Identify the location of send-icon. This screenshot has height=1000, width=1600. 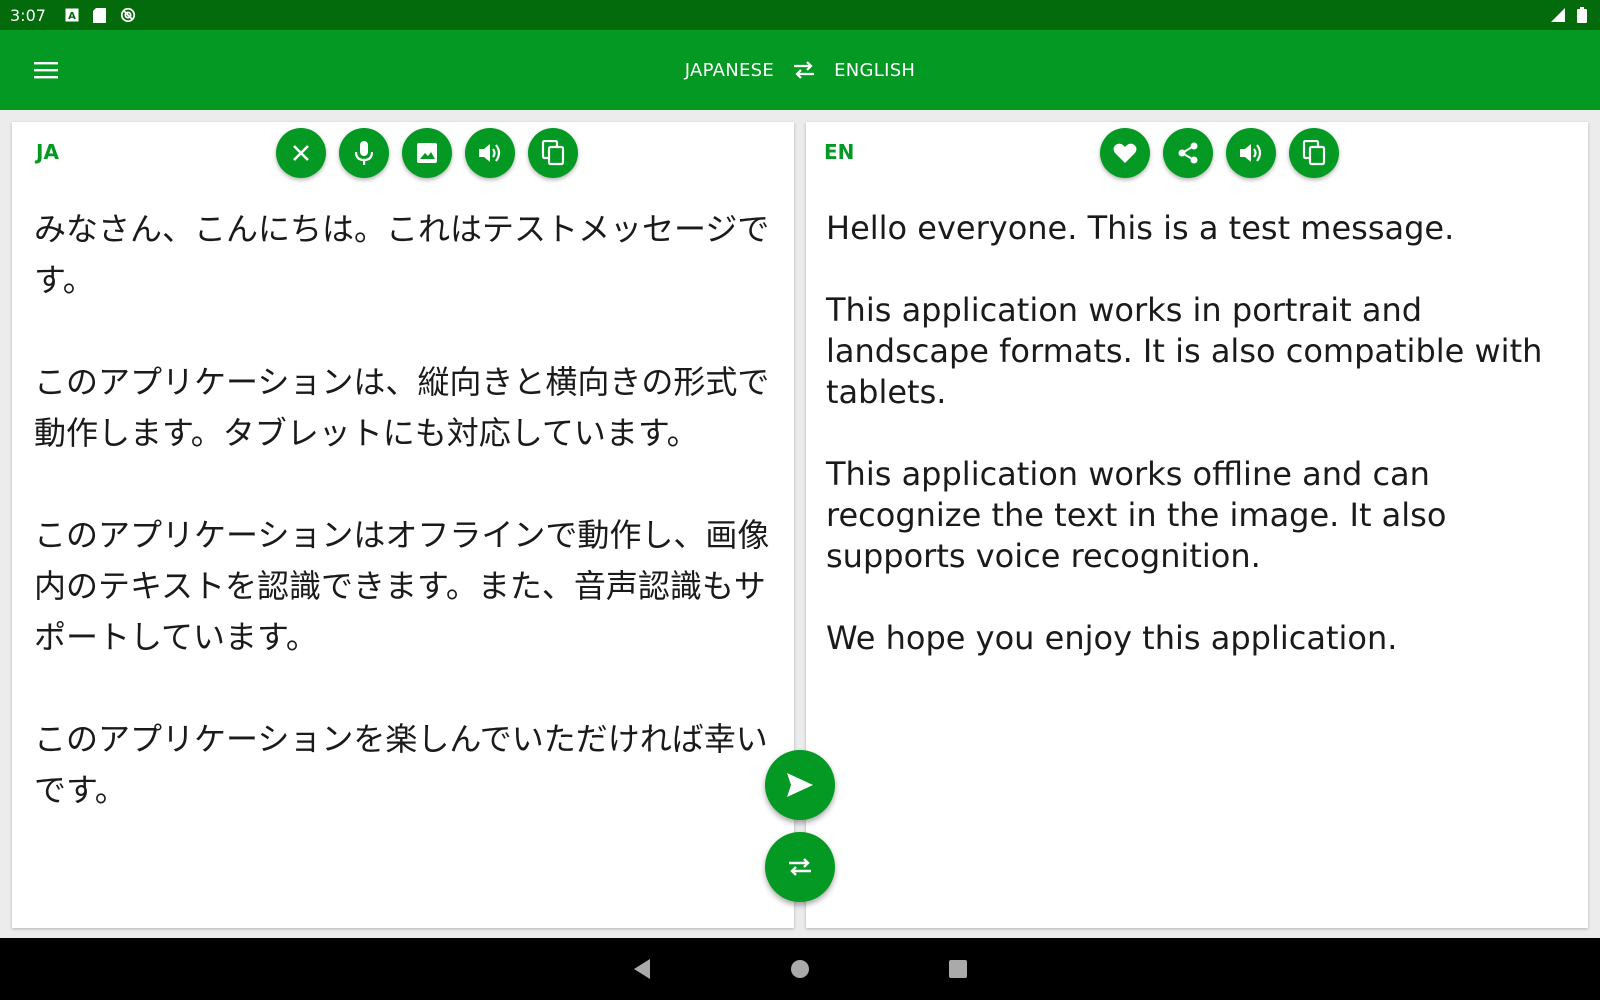
(800, 785).